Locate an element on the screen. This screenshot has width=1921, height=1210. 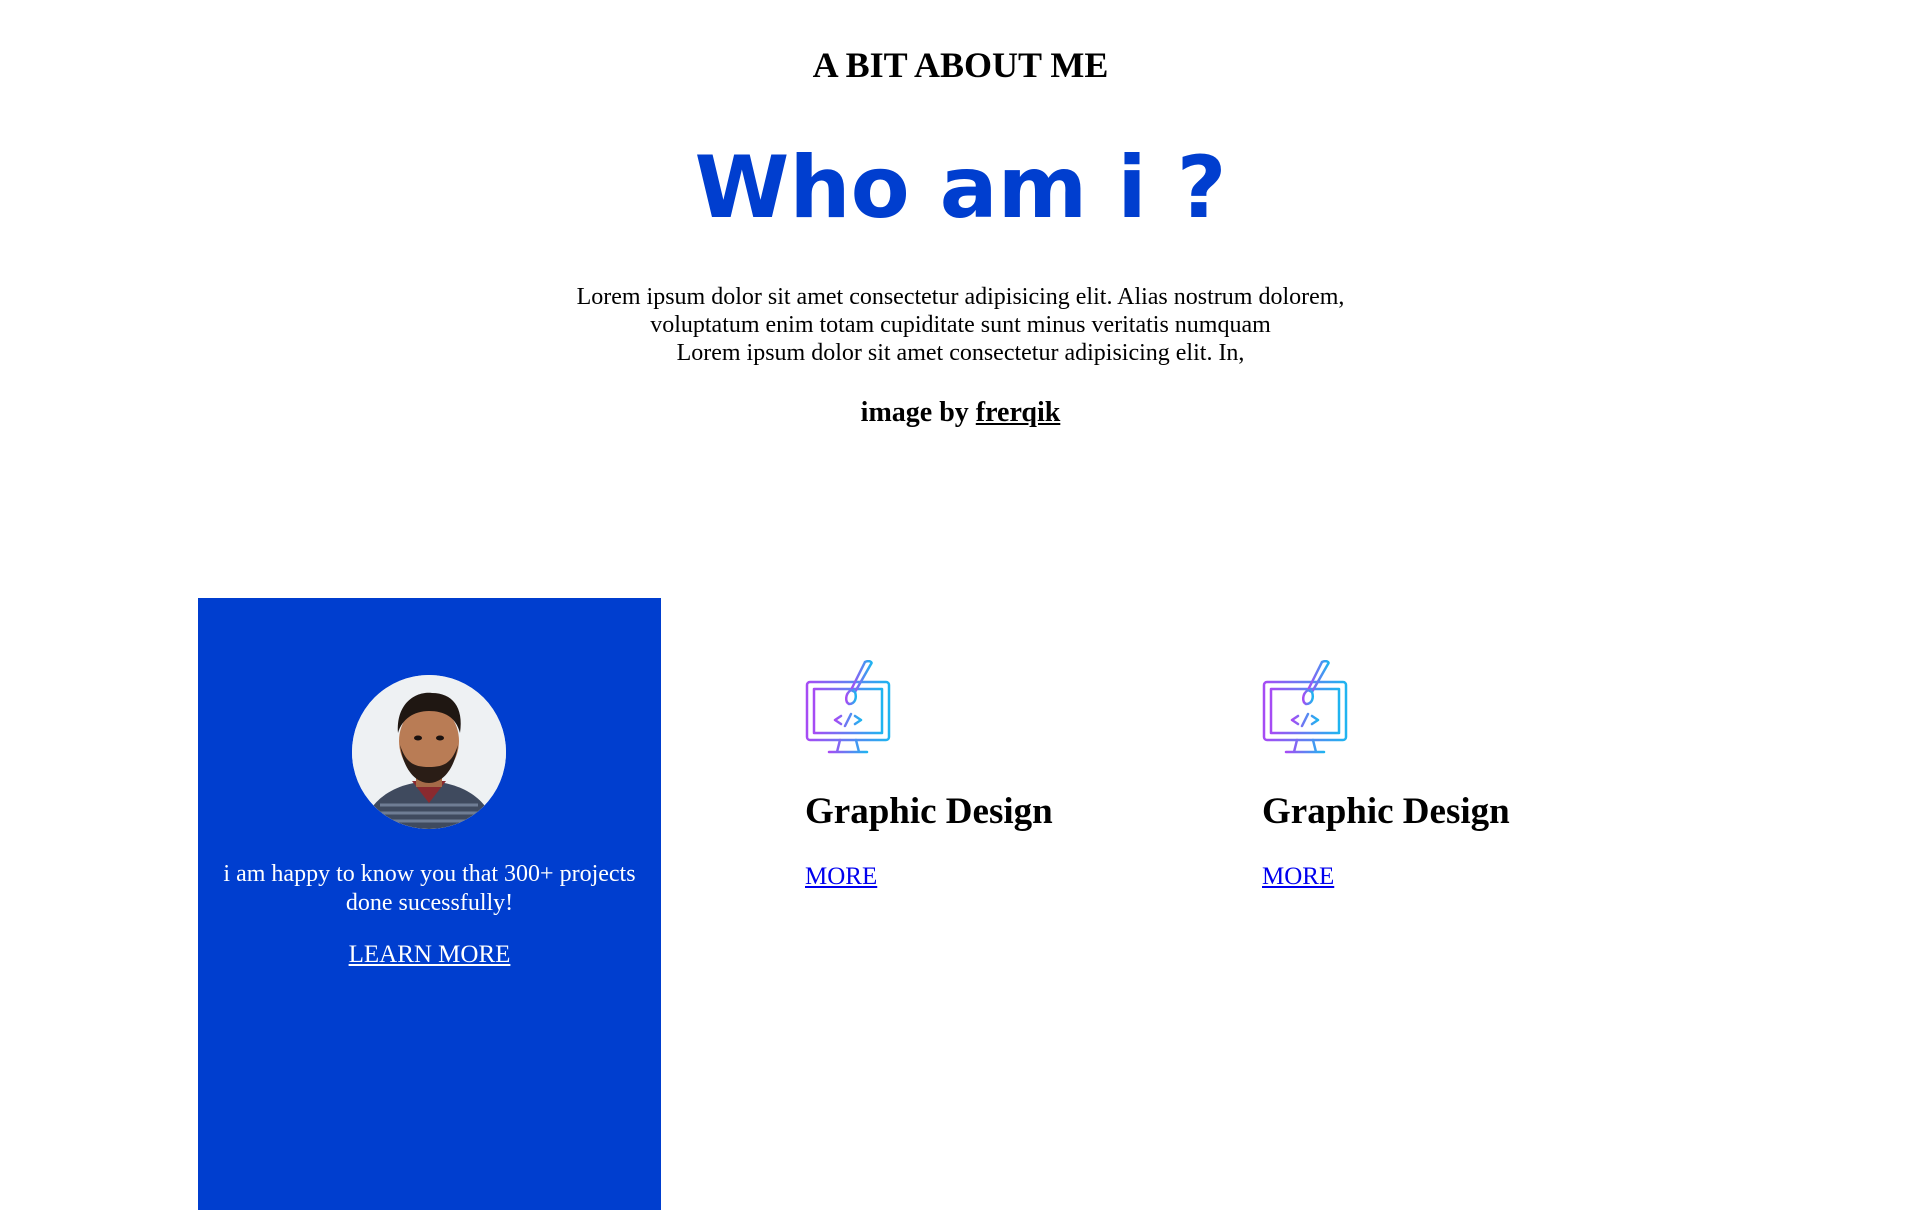
learn-more-link: LEARN MORE is located at coordinates (430, 954).